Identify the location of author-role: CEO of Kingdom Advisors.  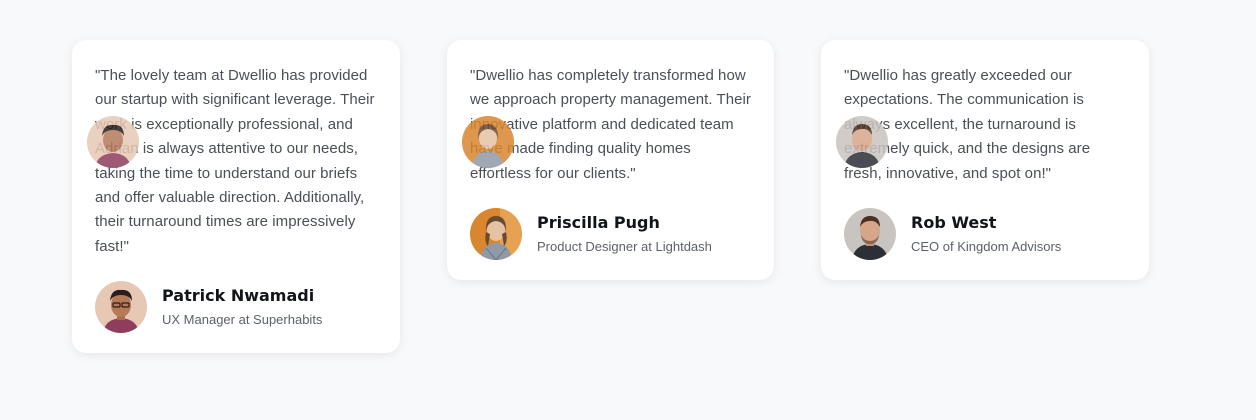
(986, 247).